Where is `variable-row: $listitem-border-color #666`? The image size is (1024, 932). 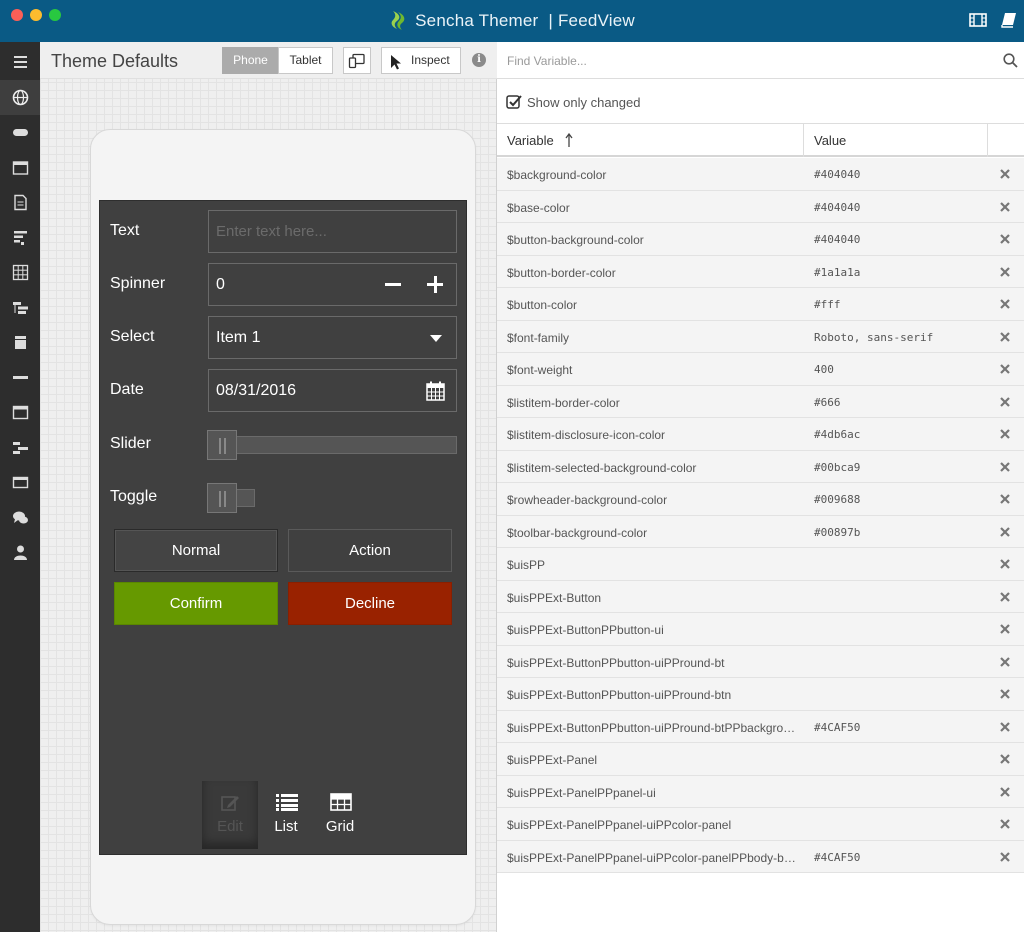 variable-row: $listitem-border-color #666 is located at coordinates (760, 401).